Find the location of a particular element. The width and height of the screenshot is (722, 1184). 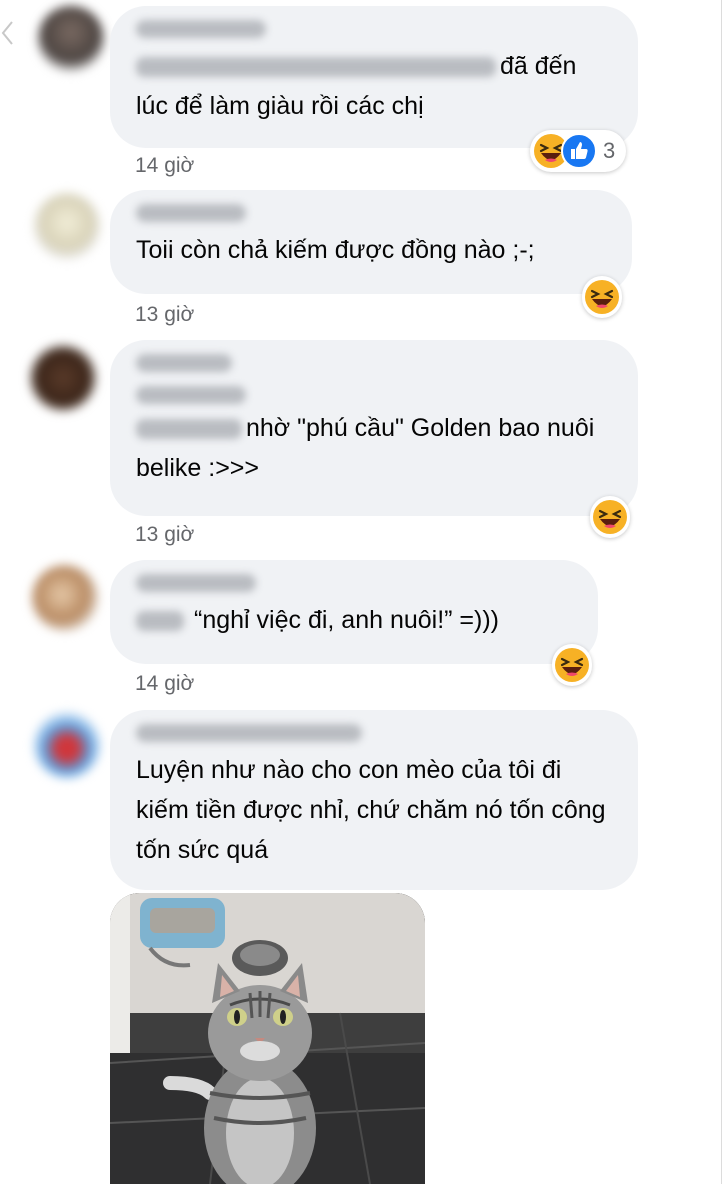

comment-text: “nghỉ việc đi, anh nuôi!” =))) is located at coordinates (354, 620).